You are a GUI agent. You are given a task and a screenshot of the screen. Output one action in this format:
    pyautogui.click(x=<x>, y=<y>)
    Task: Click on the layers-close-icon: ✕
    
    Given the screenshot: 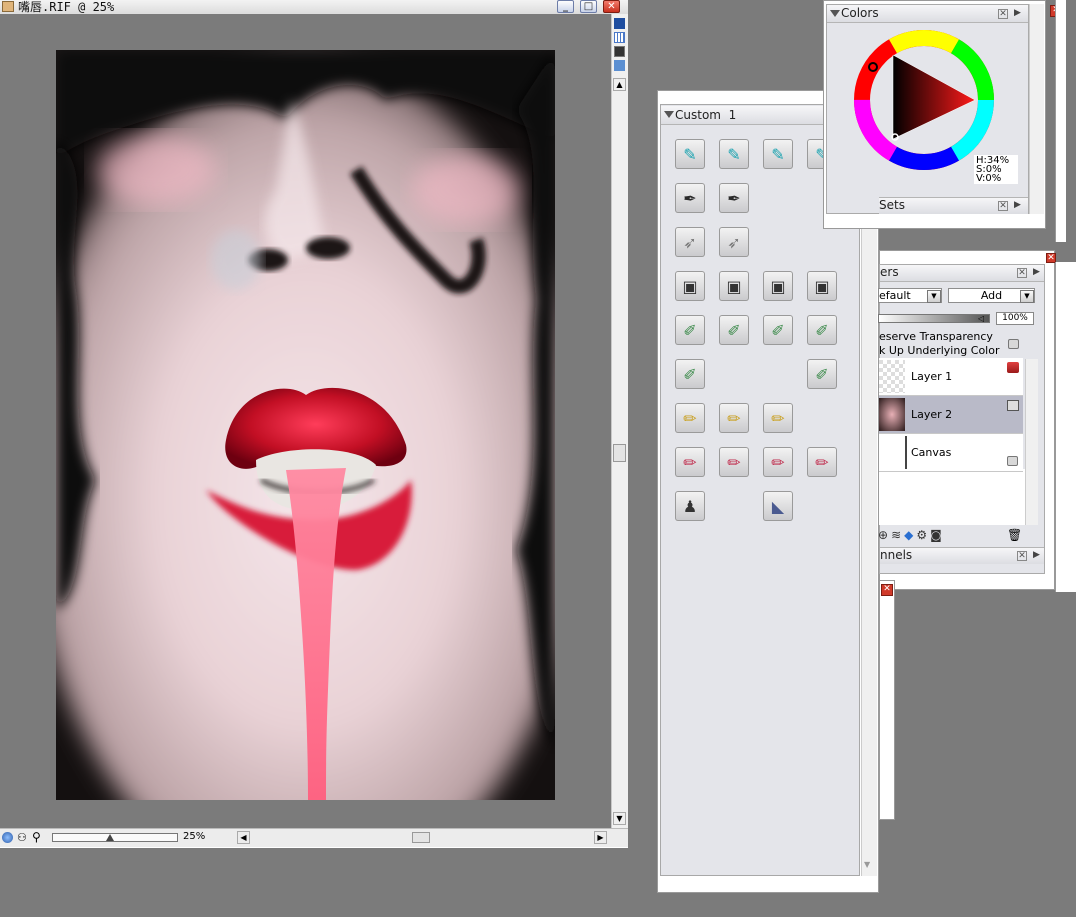 What is the action you would take?
    pyautogui.click(x=1022, y=273)
    